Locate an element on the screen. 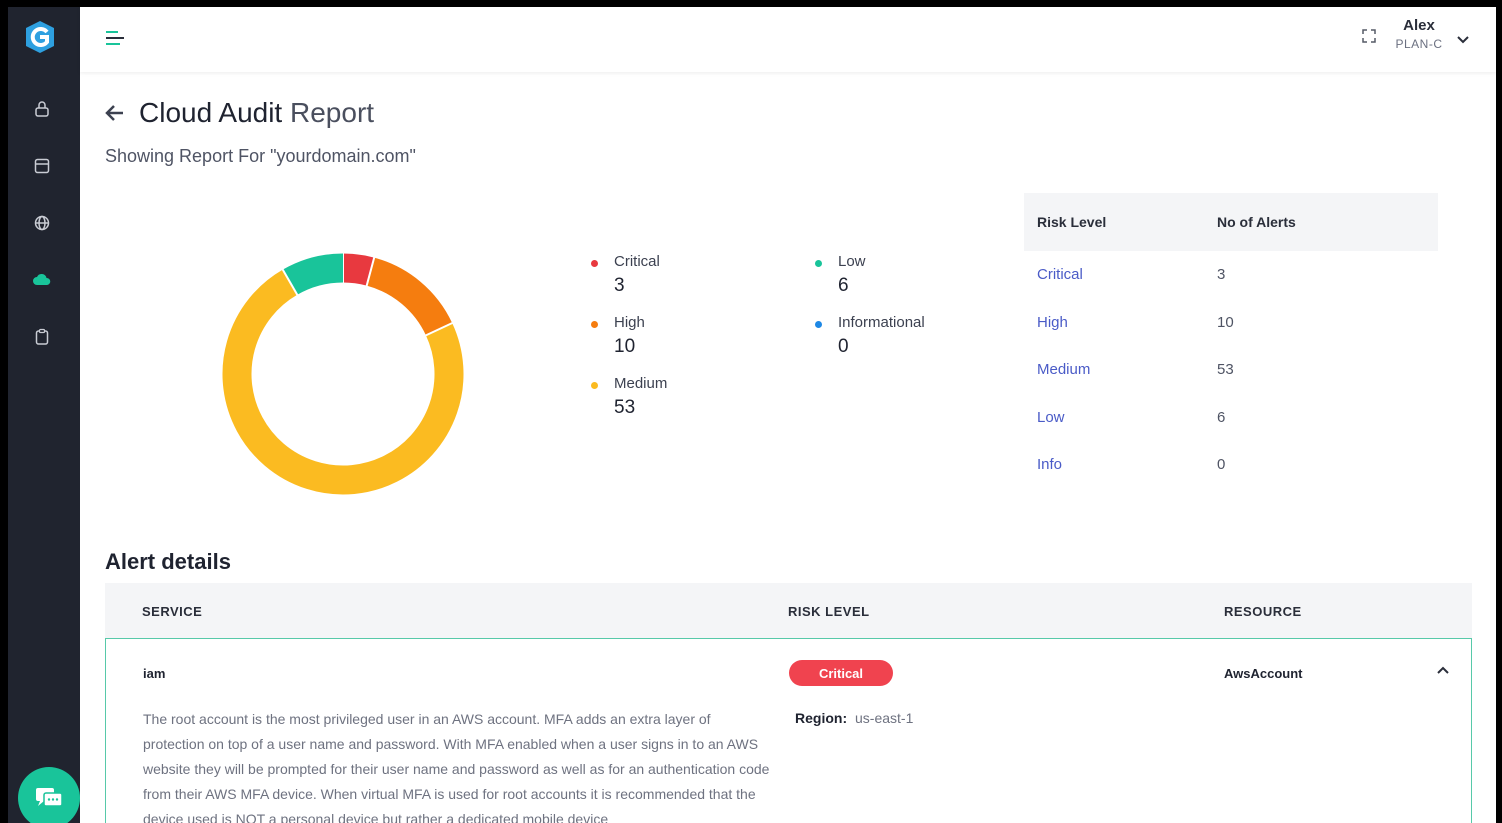  browser-window-icon is located at coordinates (42, 166).